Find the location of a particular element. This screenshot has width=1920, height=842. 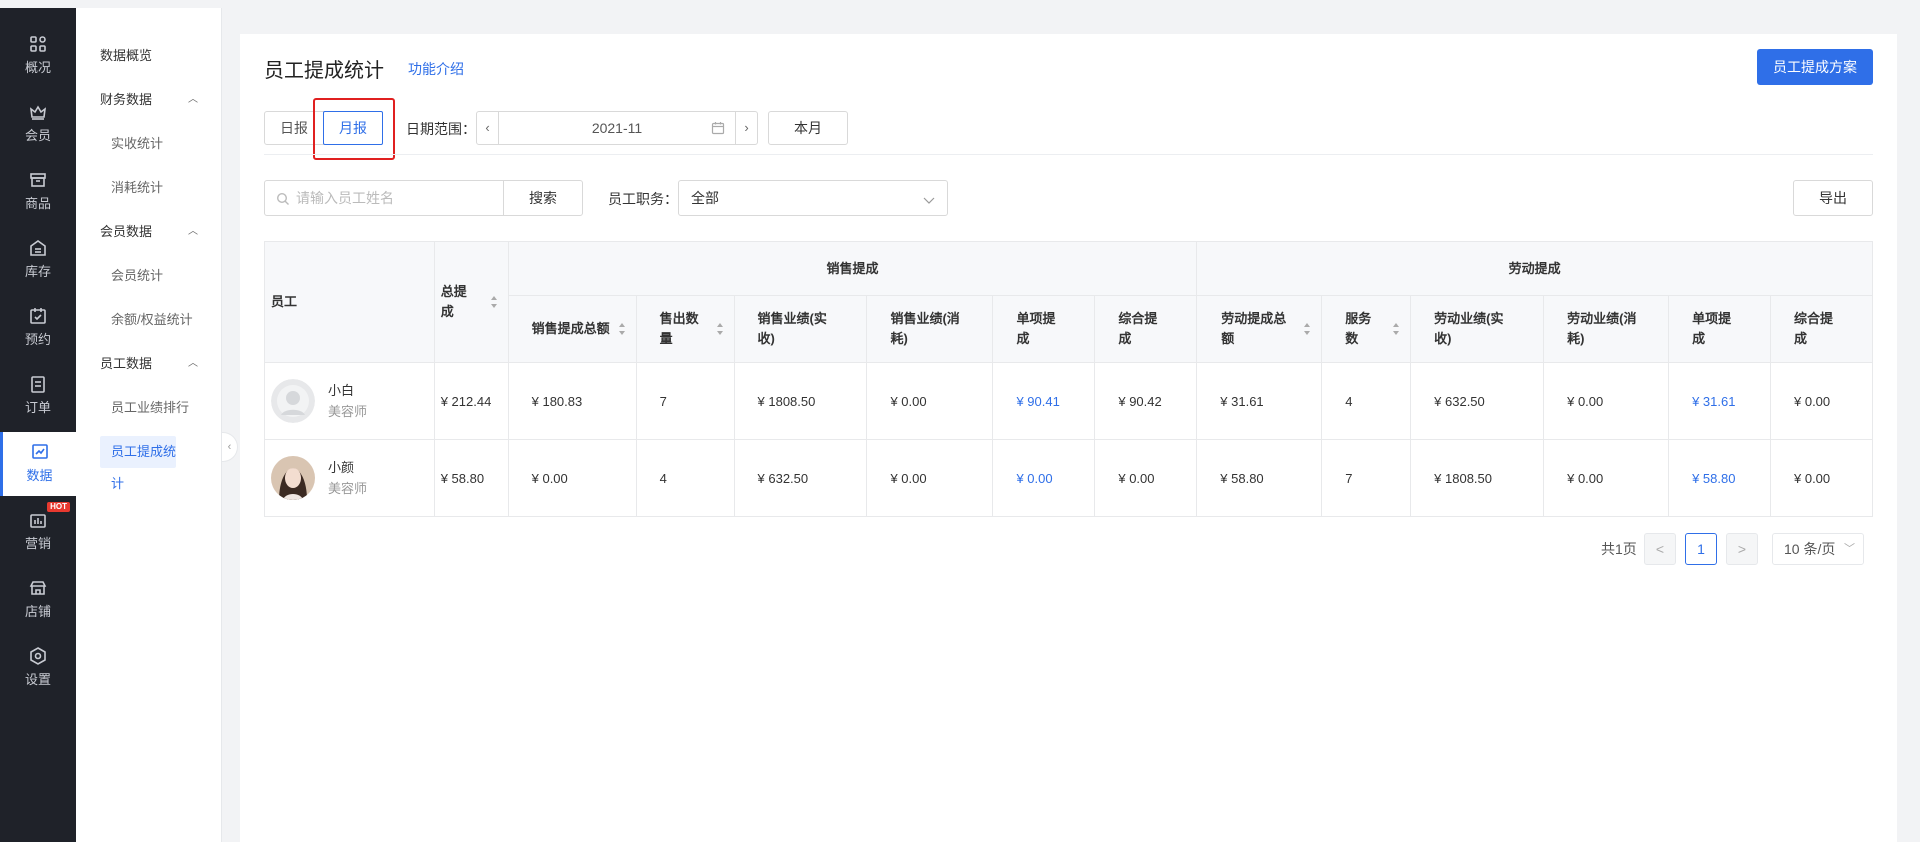

submenu-group-staff: 员工数据 ︿ is located at coordinates (149, 364).